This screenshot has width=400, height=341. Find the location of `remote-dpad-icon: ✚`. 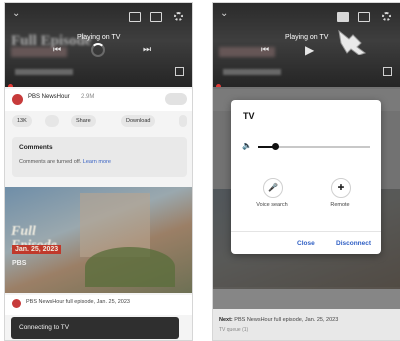

remote-dpad-icon: ✚ is located at coordinates (341, 187).